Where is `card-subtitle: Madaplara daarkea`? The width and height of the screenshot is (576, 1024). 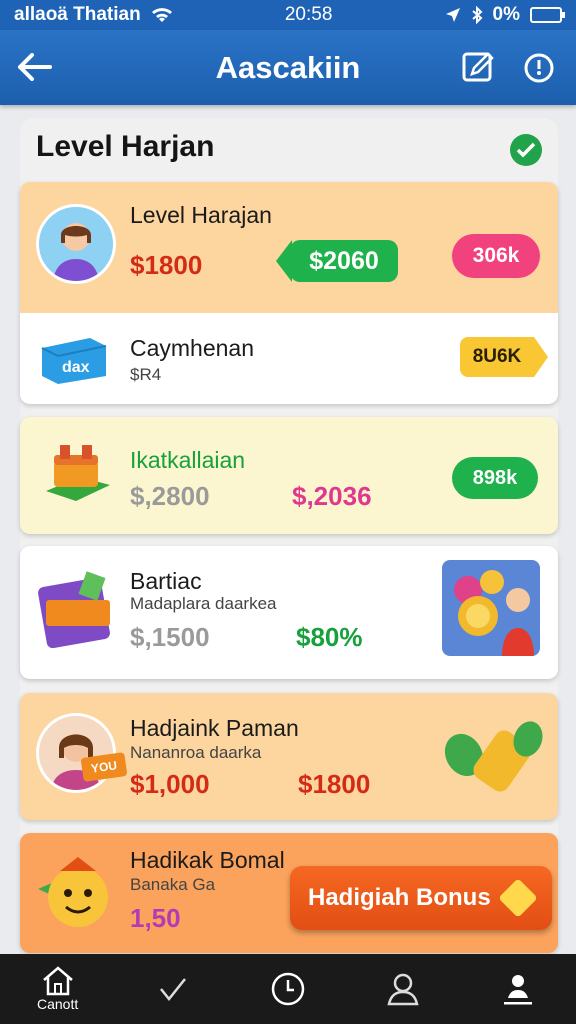
card-subtitle: Madaplara daarkea is located at coordinates (203, 603).